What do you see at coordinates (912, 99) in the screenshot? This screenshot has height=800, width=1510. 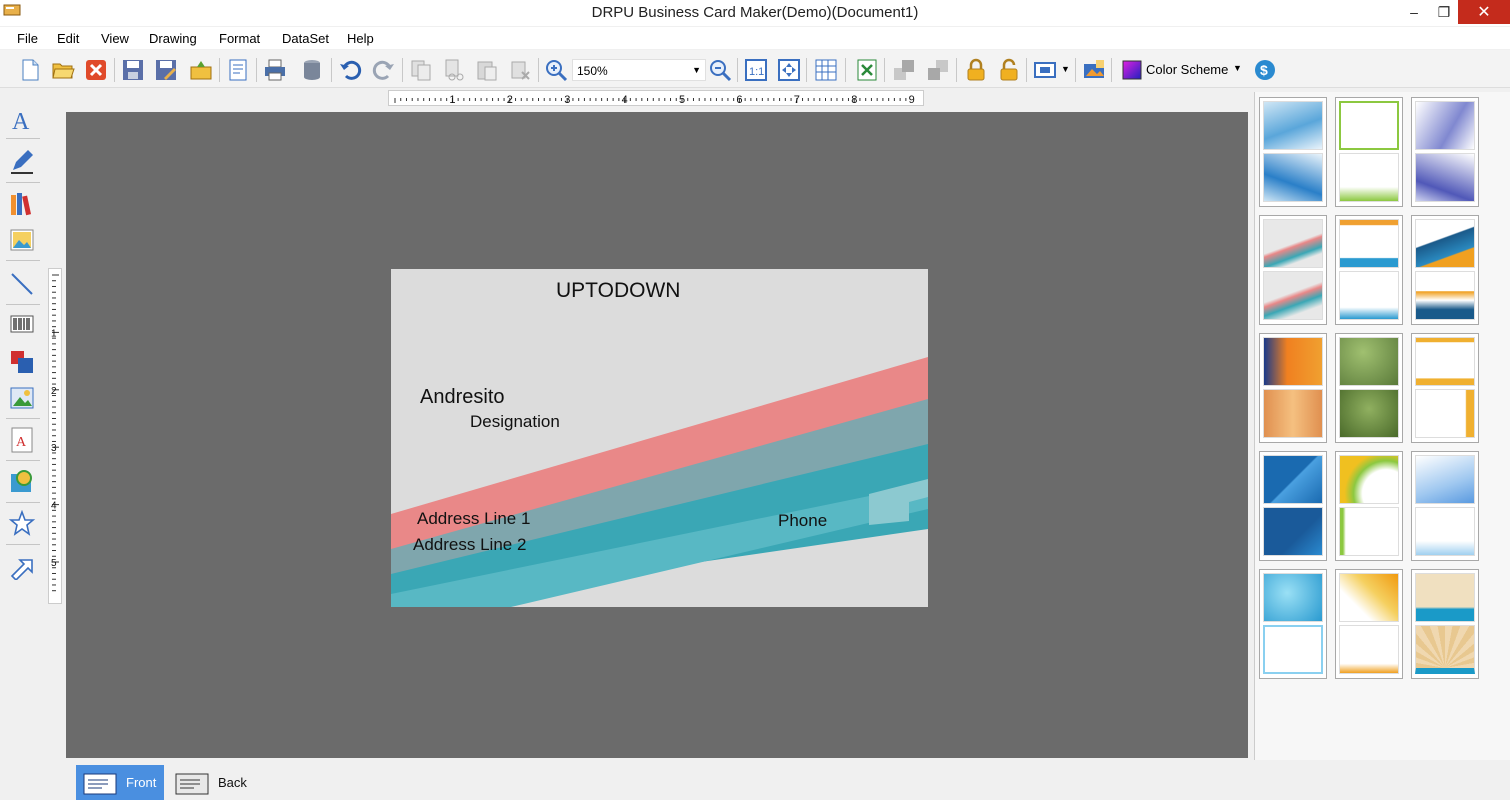 I see `ruler-label: 9` at bounding box center [912, 99].